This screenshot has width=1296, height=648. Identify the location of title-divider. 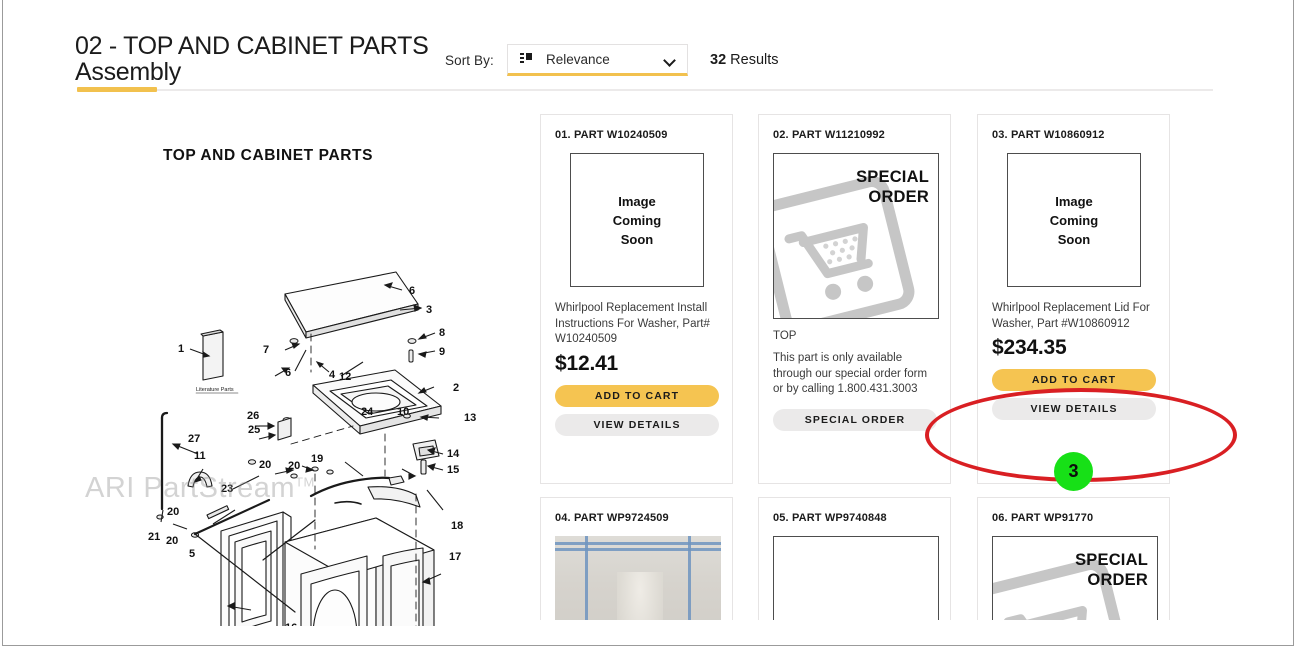
(645, 90).